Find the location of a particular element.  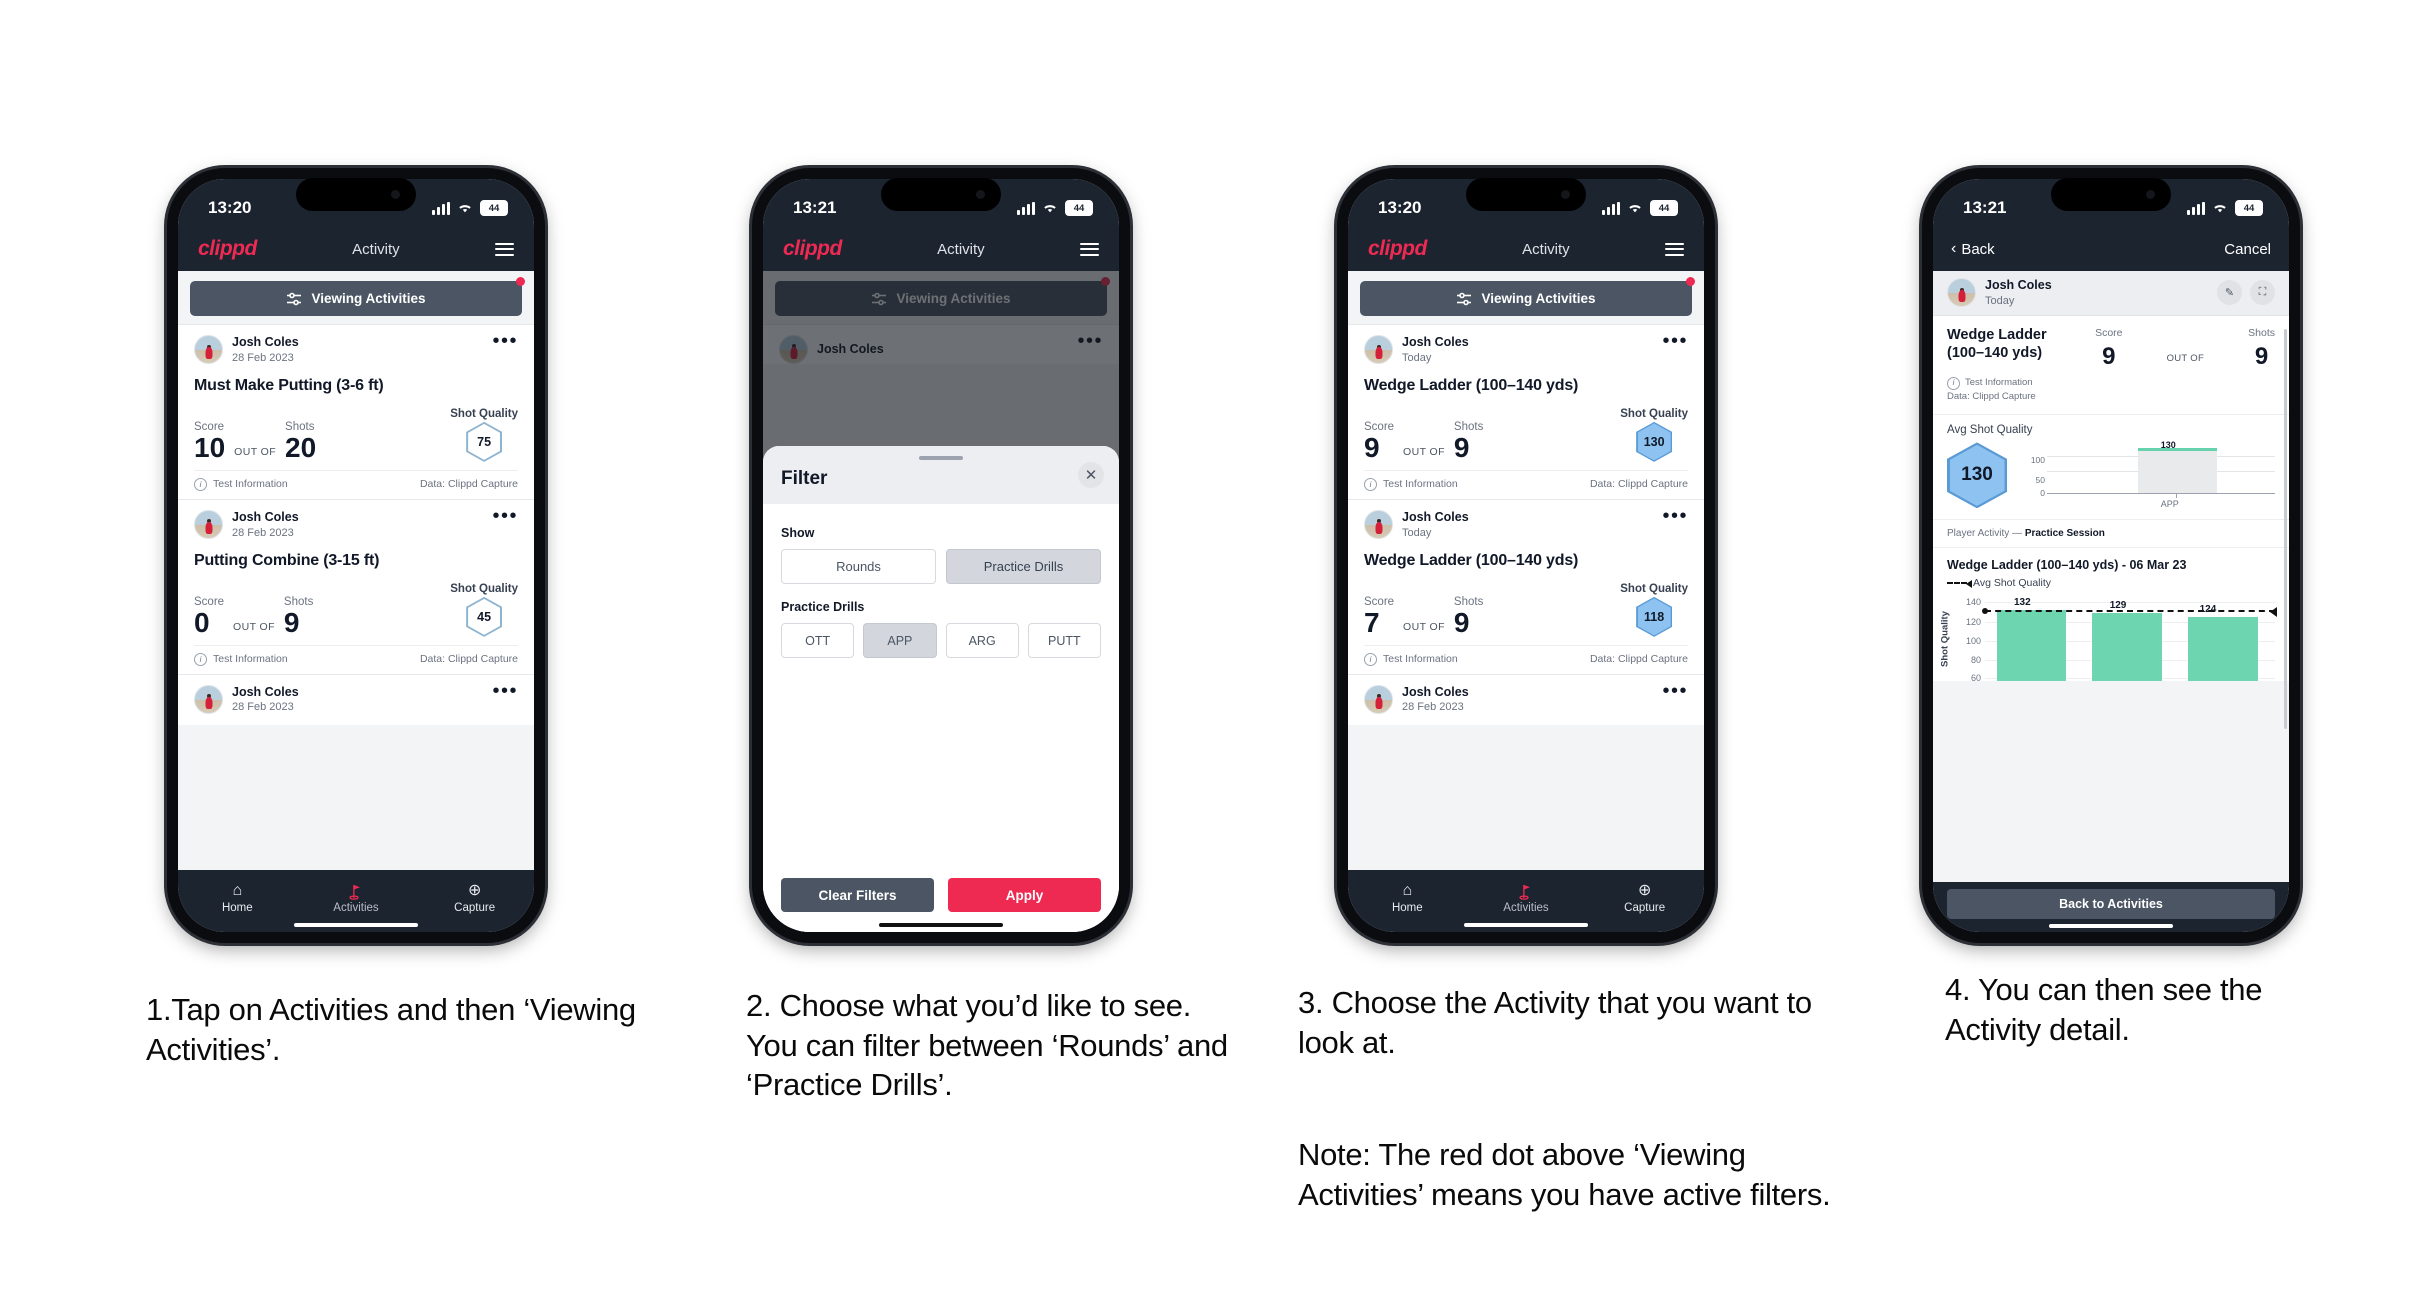

close-icon: ✕ is located at coordinates (1091, 475).